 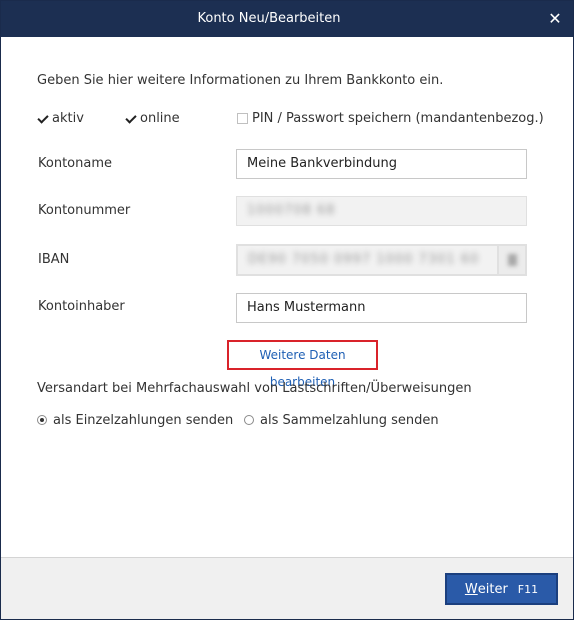 I want to click on iban-button-icon, so click(x=512, y=260).